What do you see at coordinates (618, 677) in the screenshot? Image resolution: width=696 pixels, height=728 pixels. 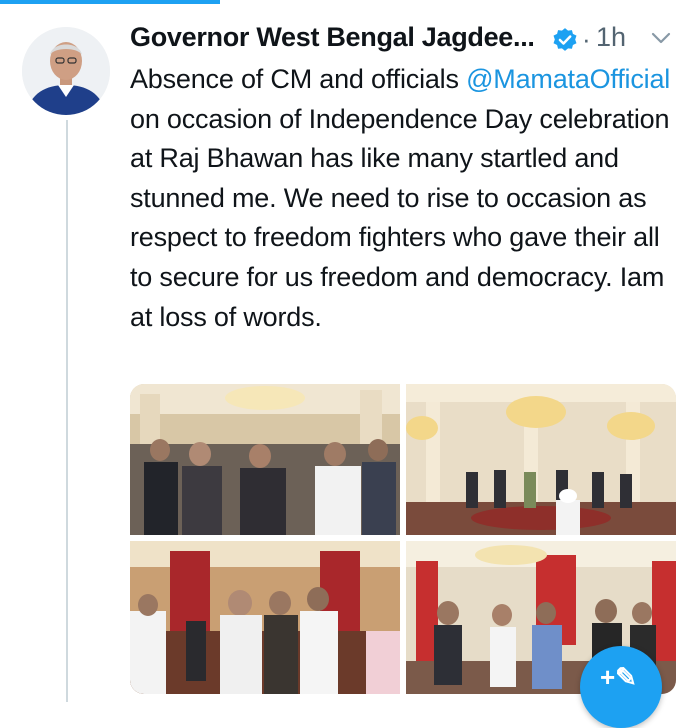 I see `compose-icon: +✎` at bounding box center [618, 677].